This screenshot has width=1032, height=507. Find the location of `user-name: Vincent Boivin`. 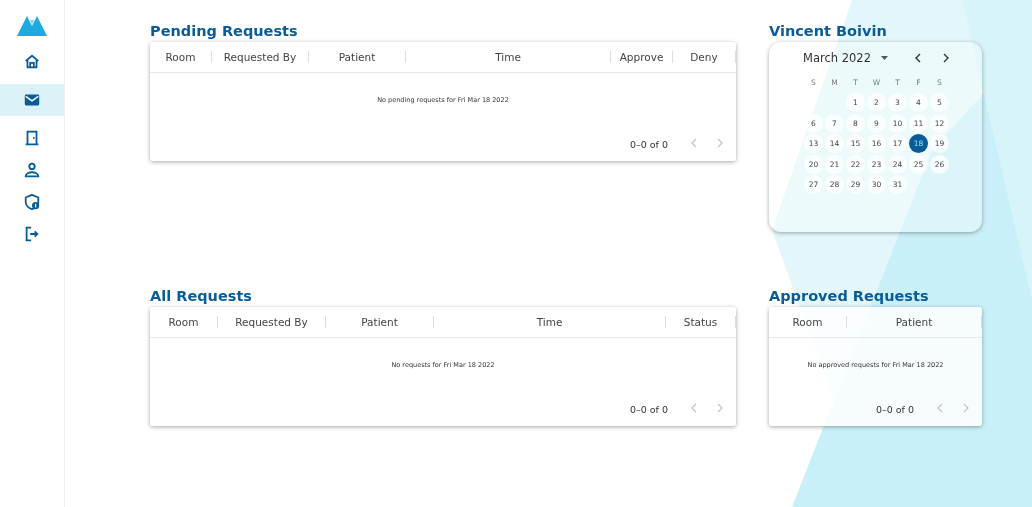

user-name: Vincent Boivin is located at coordinates (828, 31).